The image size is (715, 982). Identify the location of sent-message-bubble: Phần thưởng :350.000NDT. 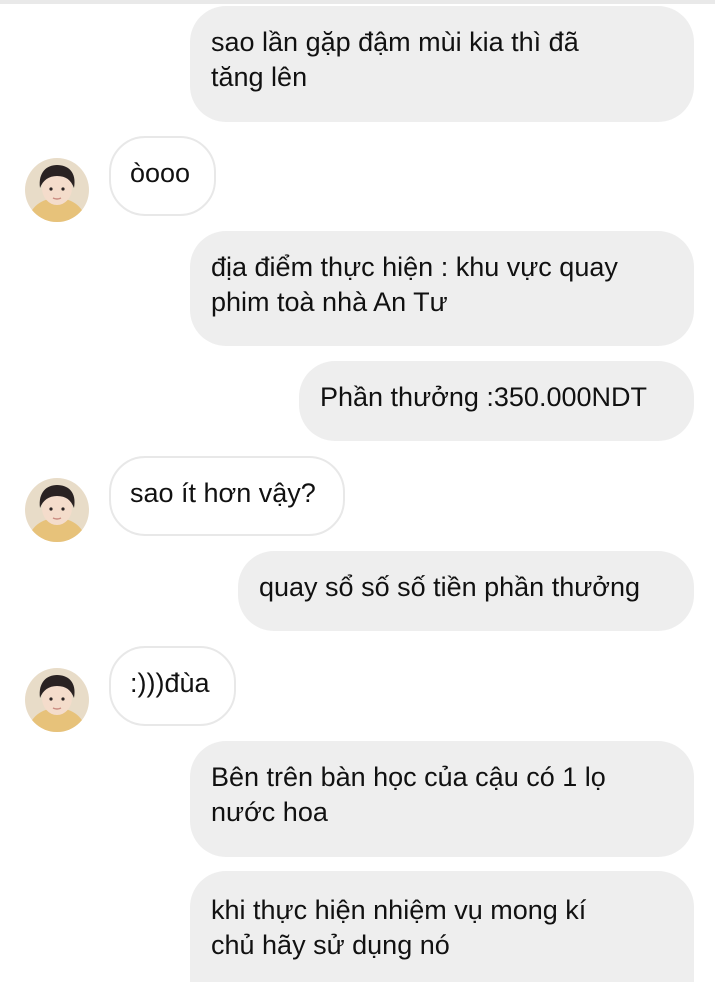
(496, 401).